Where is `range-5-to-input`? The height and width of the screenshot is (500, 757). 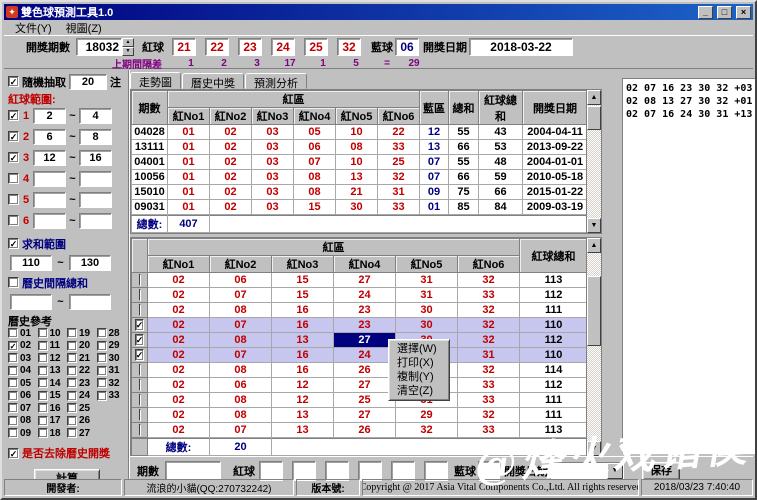
range-5-to-input is located at coordinates (95, 199).